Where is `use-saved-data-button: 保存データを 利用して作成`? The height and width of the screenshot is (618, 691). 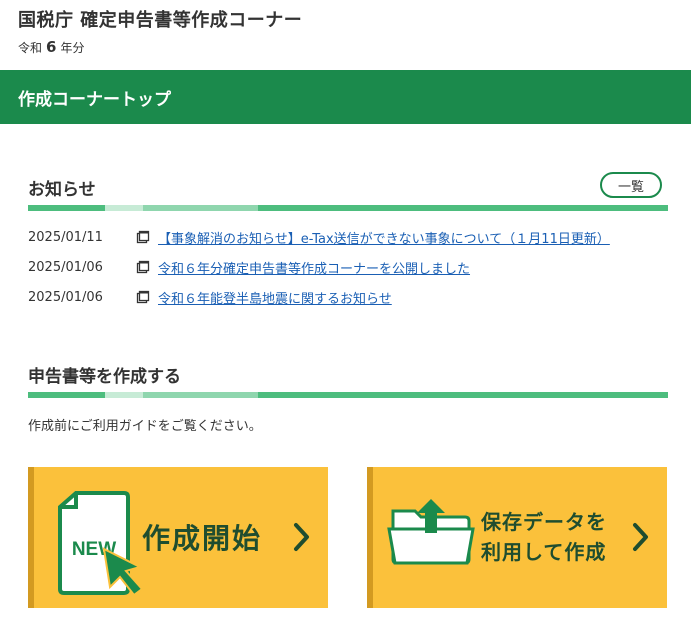
use-saved-data-button: 保存データを 利用して作成 is located at coordinates (517, 537).